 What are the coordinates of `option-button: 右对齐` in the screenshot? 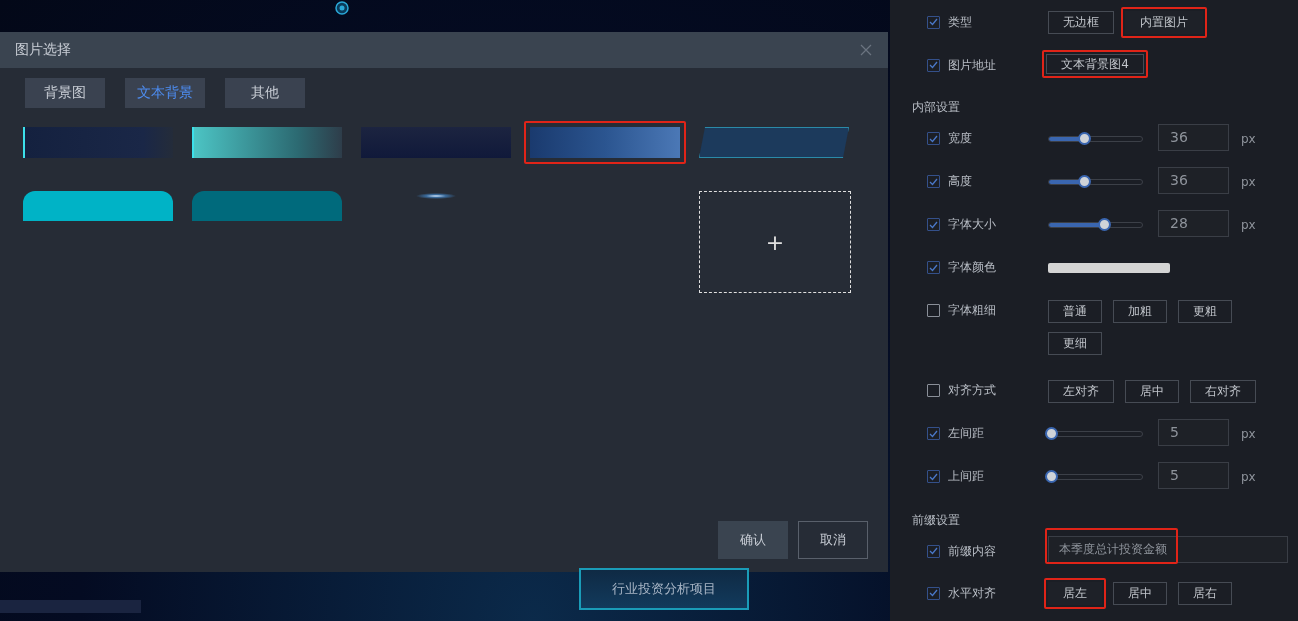 It's located at (1223, 391).